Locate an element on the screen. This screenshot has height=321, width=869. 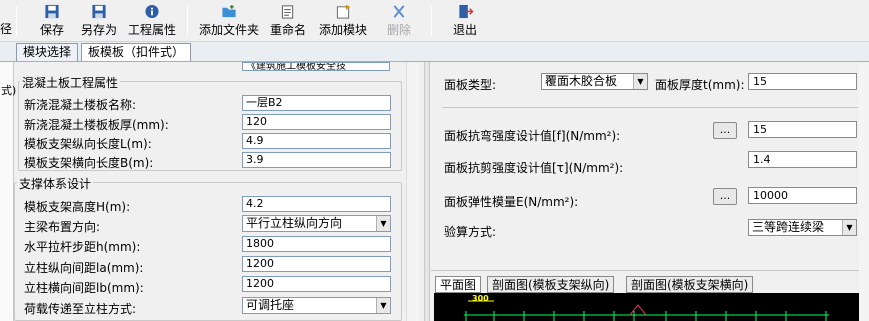
support-height-label: 模板支架高度H(m): is located at coordinates (77, 207).